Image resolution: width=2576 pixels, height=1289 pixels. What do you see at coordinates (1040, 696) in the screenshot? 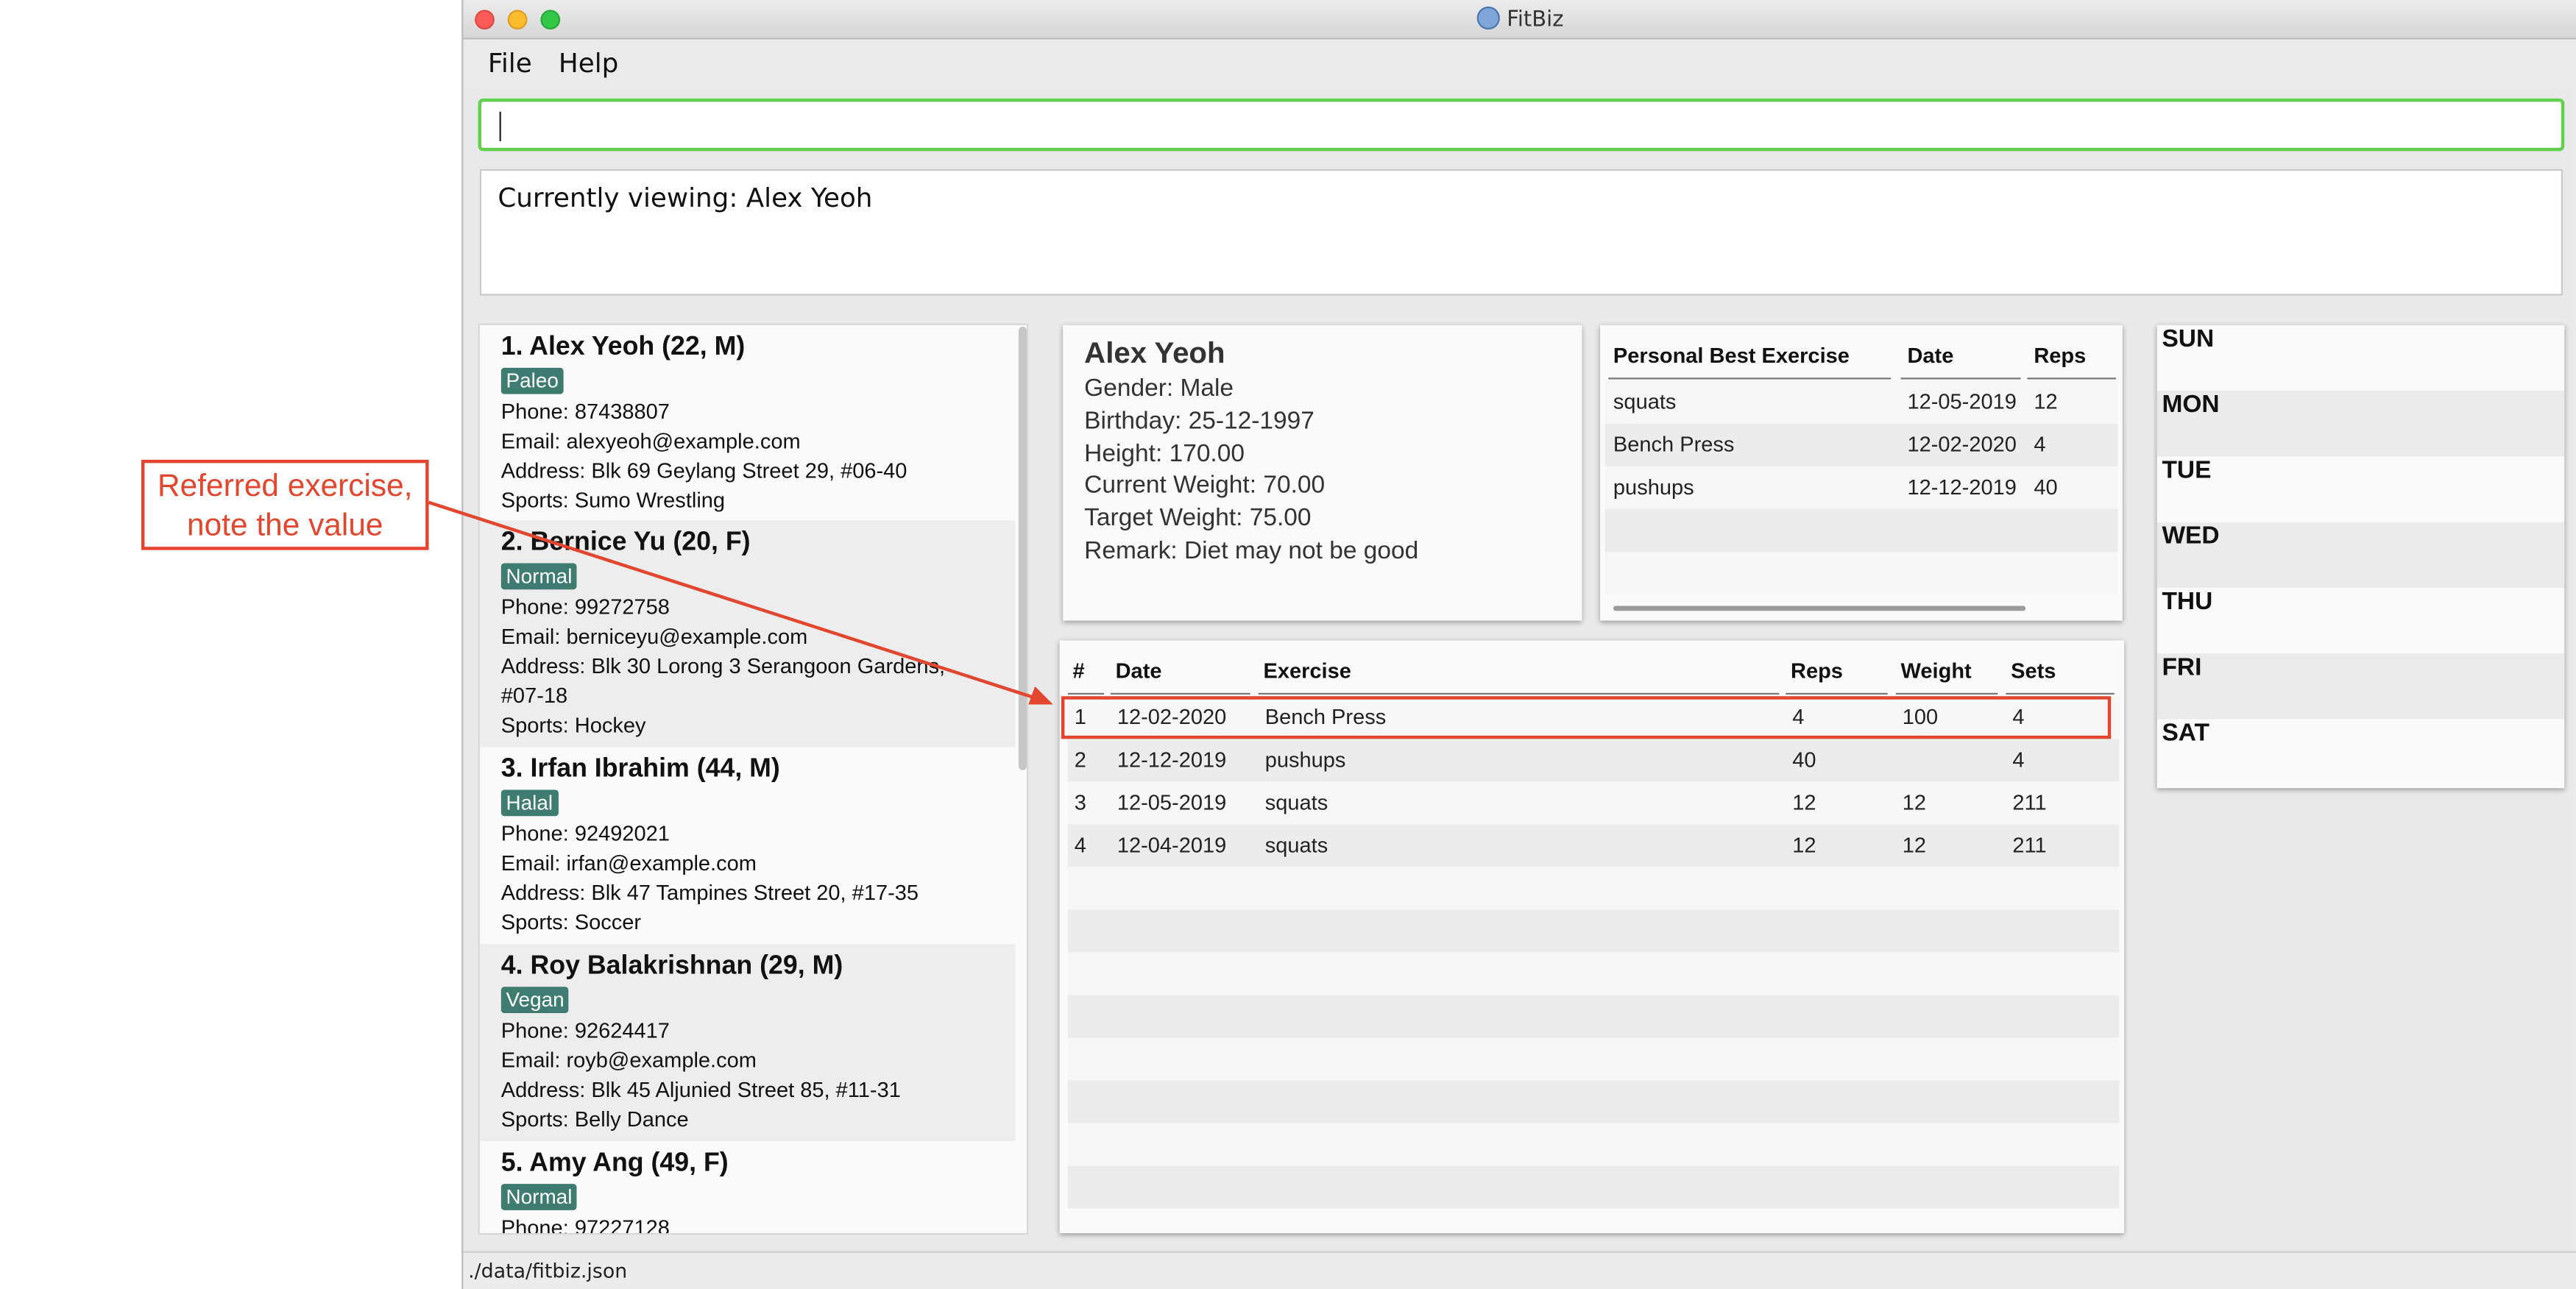
I see `annotation-arrow-head` at bounding box center [1040, 696].